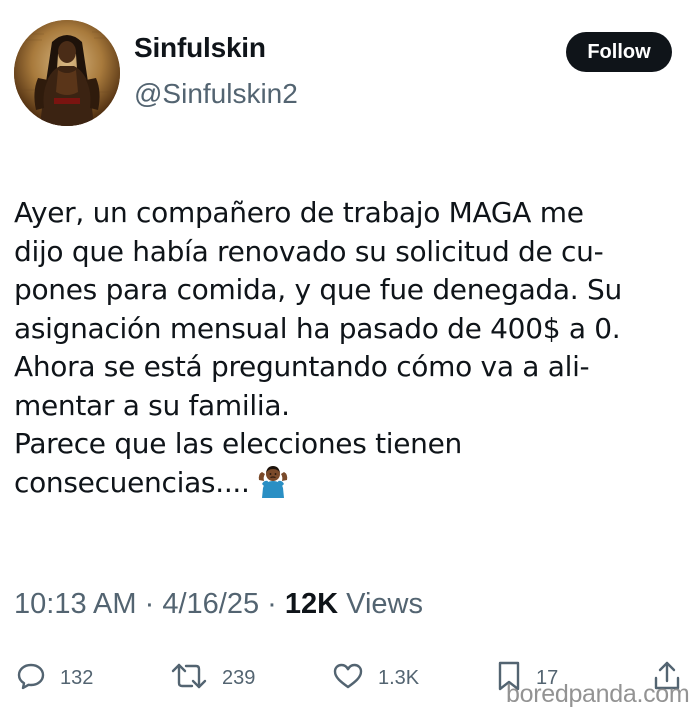  I want to click on display-name: Sinfulskin, so click(200, 48).